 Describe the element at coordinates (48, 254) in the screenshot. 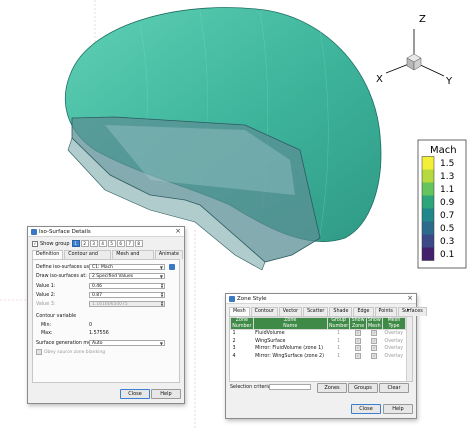

I see `tab-definition: Definition` at that location.